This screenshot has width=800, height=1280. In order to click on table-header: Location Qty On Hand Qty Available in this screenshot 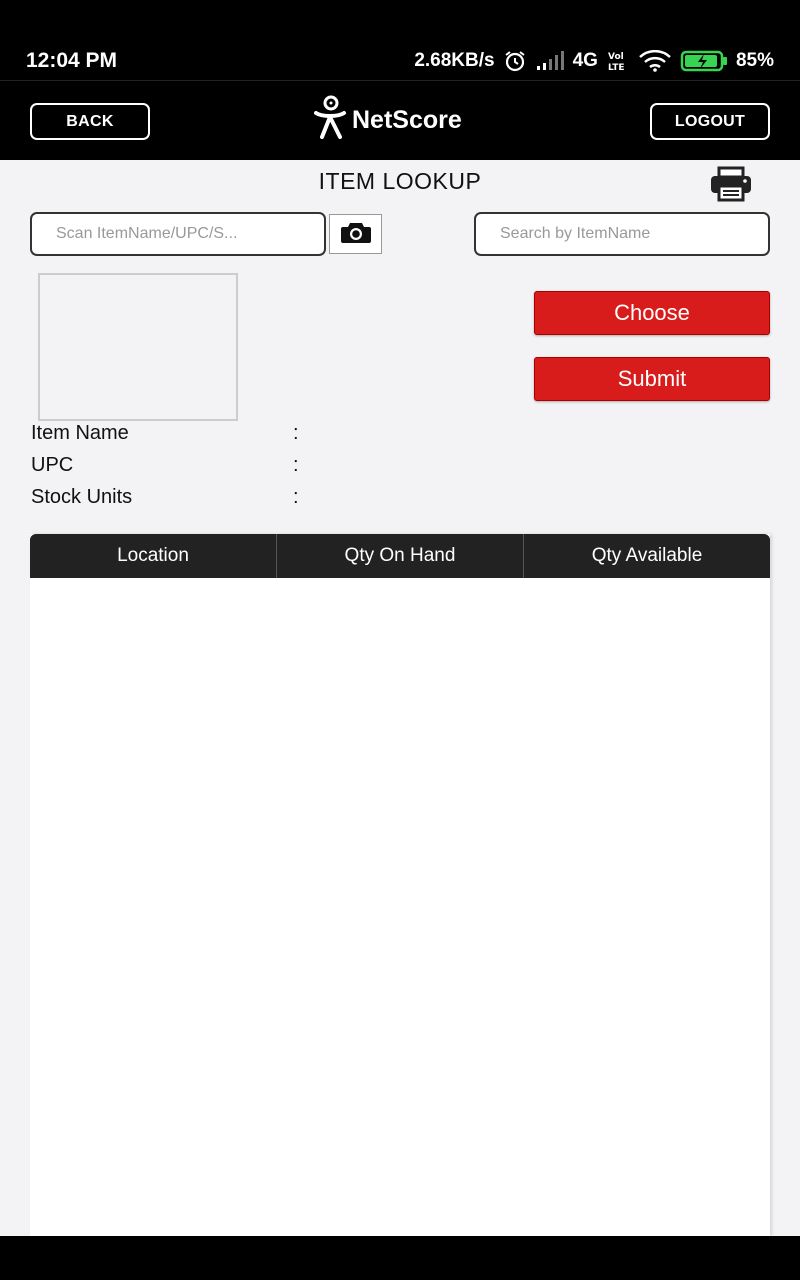, I will do `click(400, 556)`.